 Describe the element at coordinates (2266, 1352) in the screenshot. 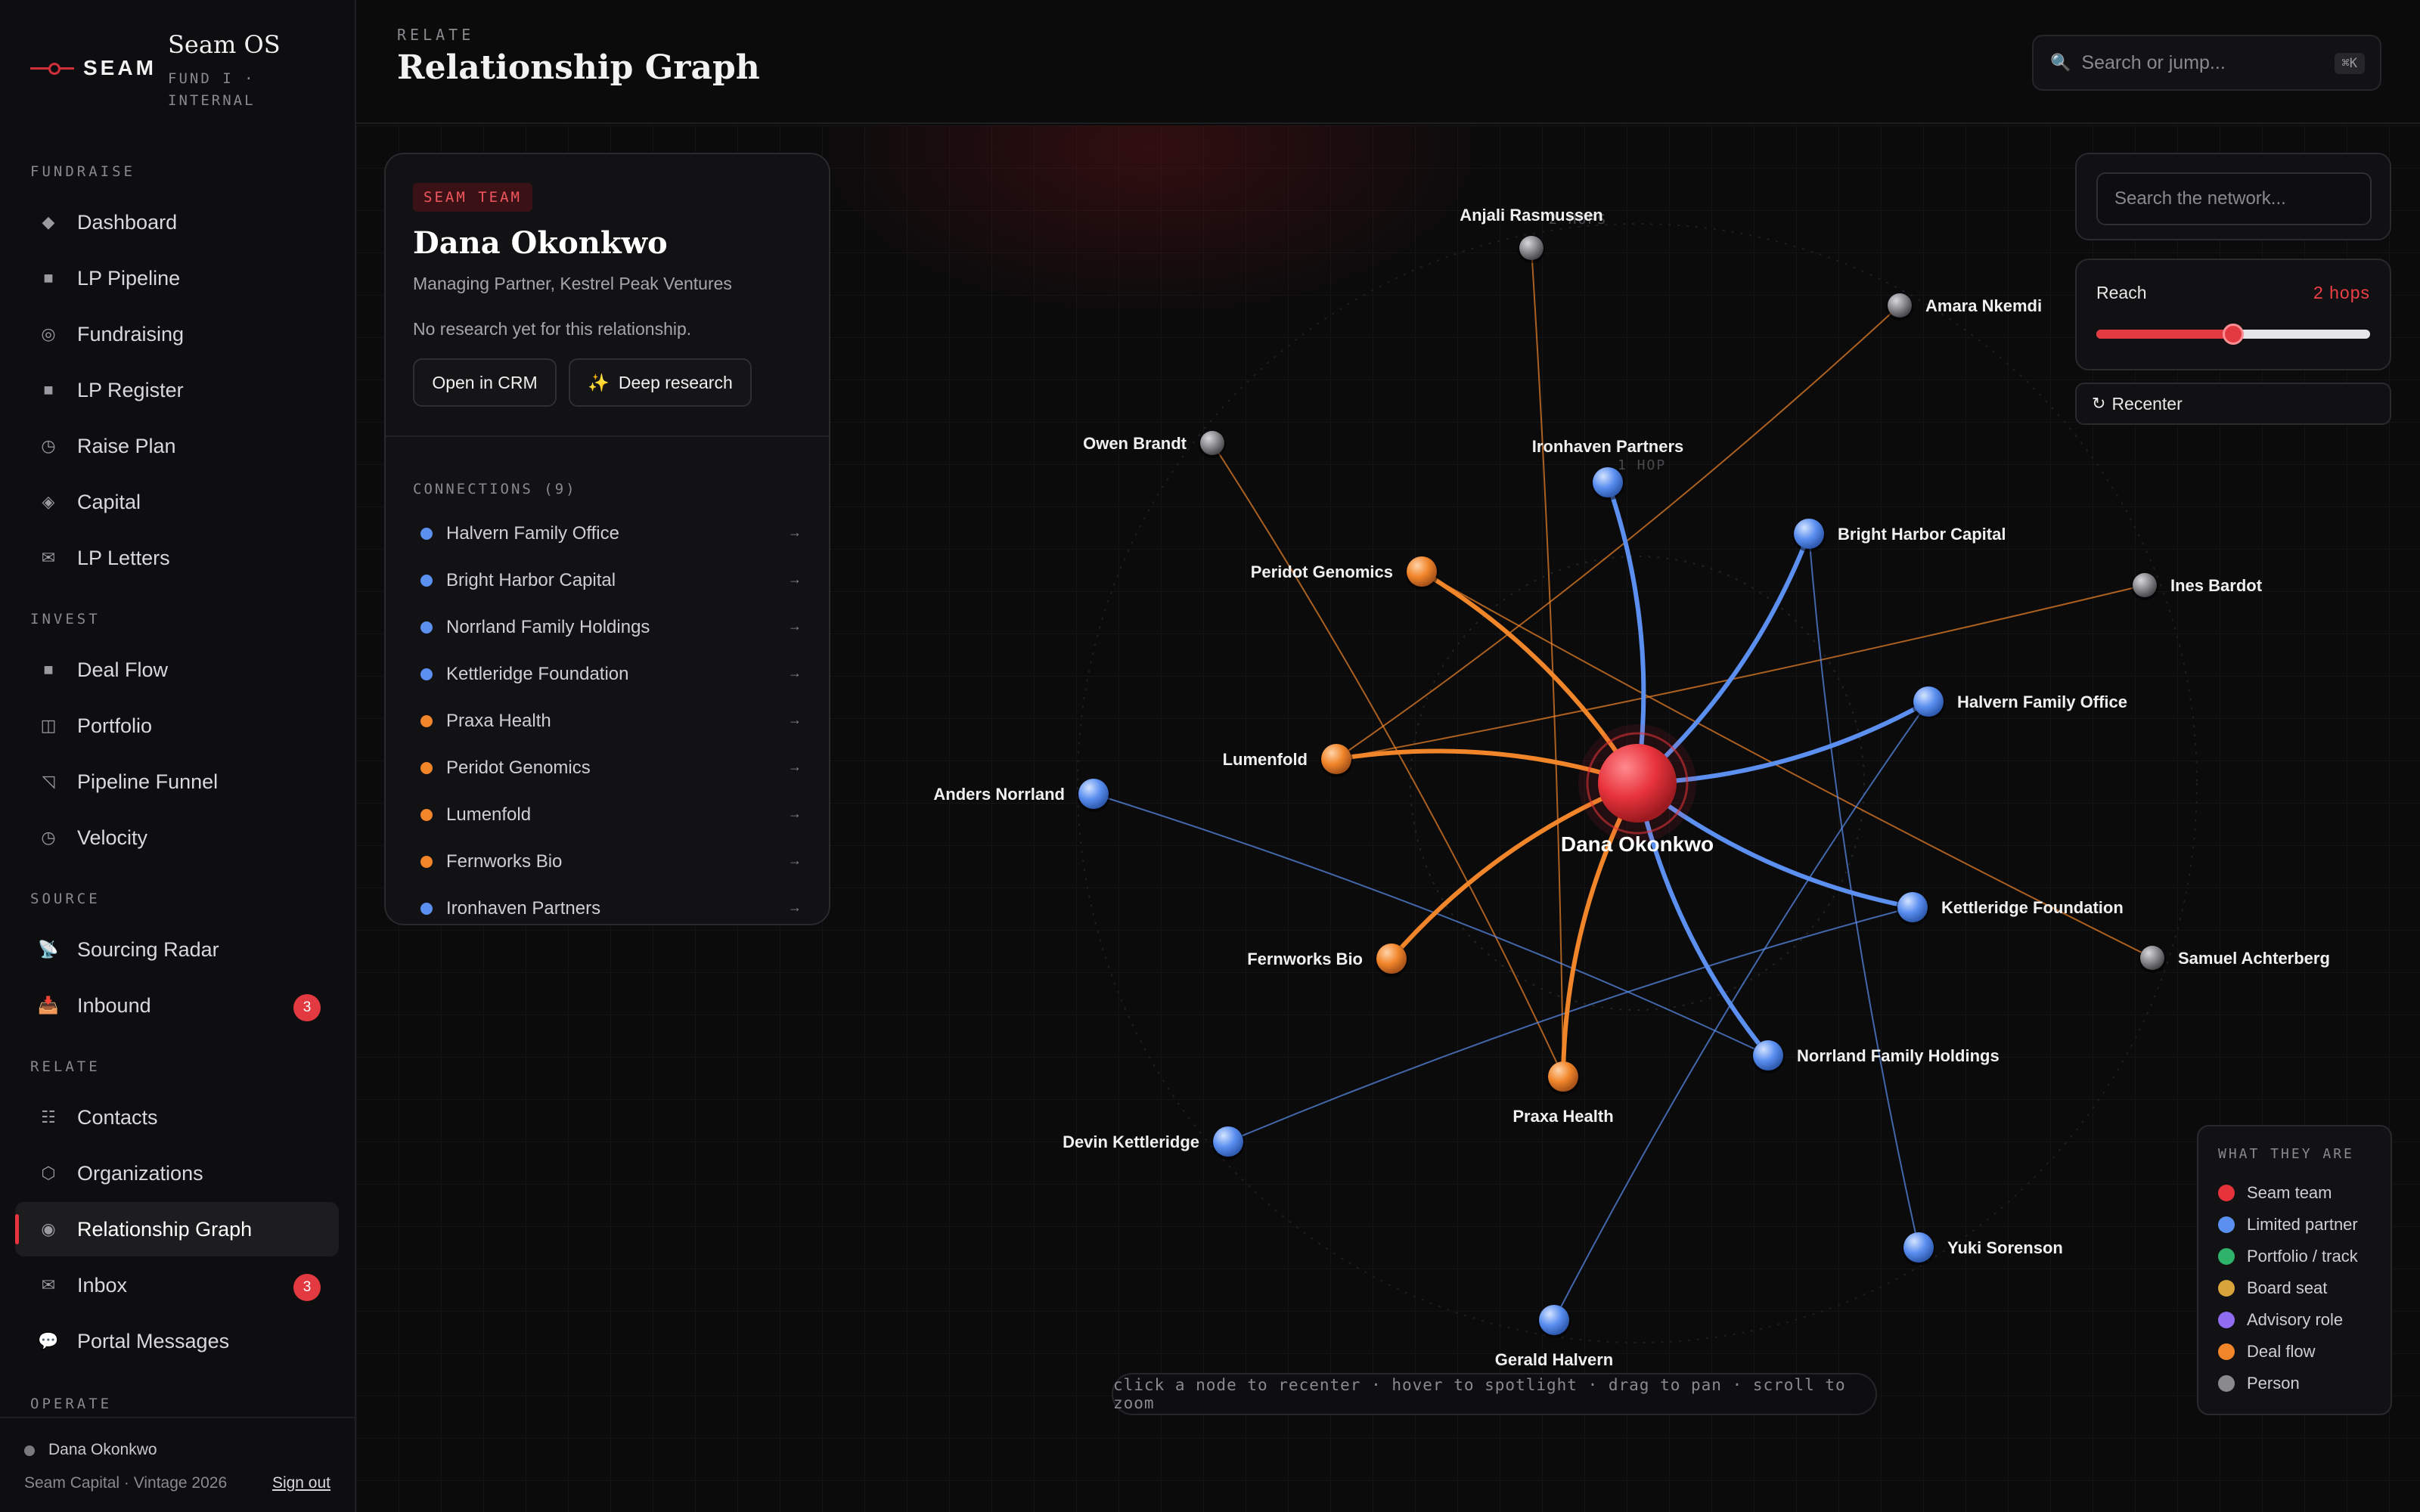

I see `legend-item: Deal flow` at that location.